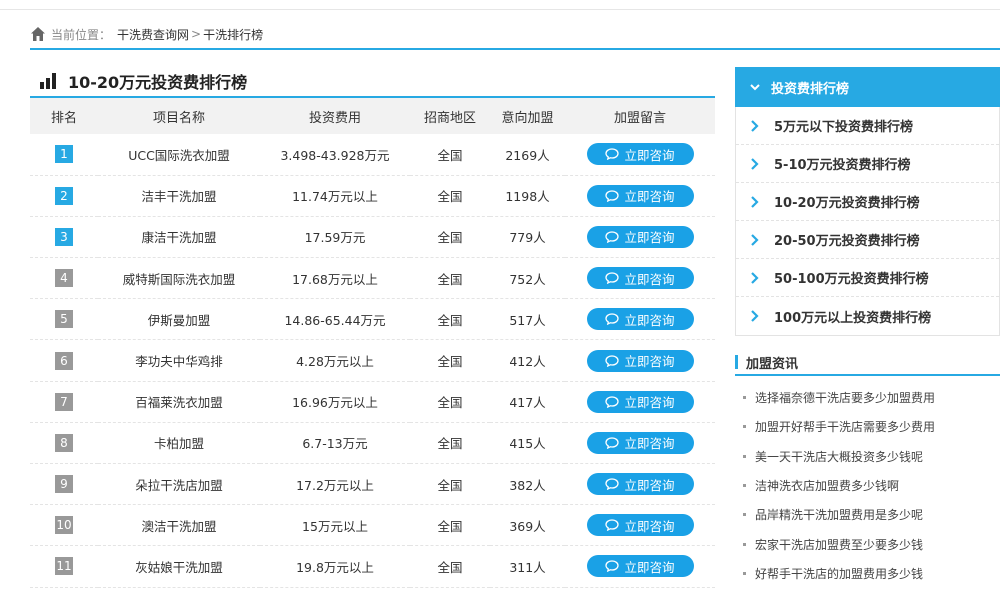 The image size is (1000, 595). I want to click on investment-cost: 17.2万元以上, so click(335, 484).